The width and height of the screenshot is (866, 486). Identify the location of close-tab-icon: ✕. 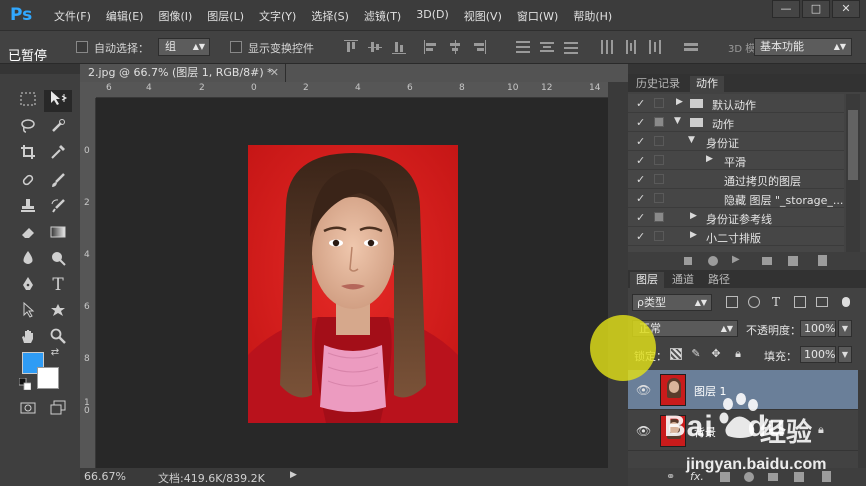
(274, 73).